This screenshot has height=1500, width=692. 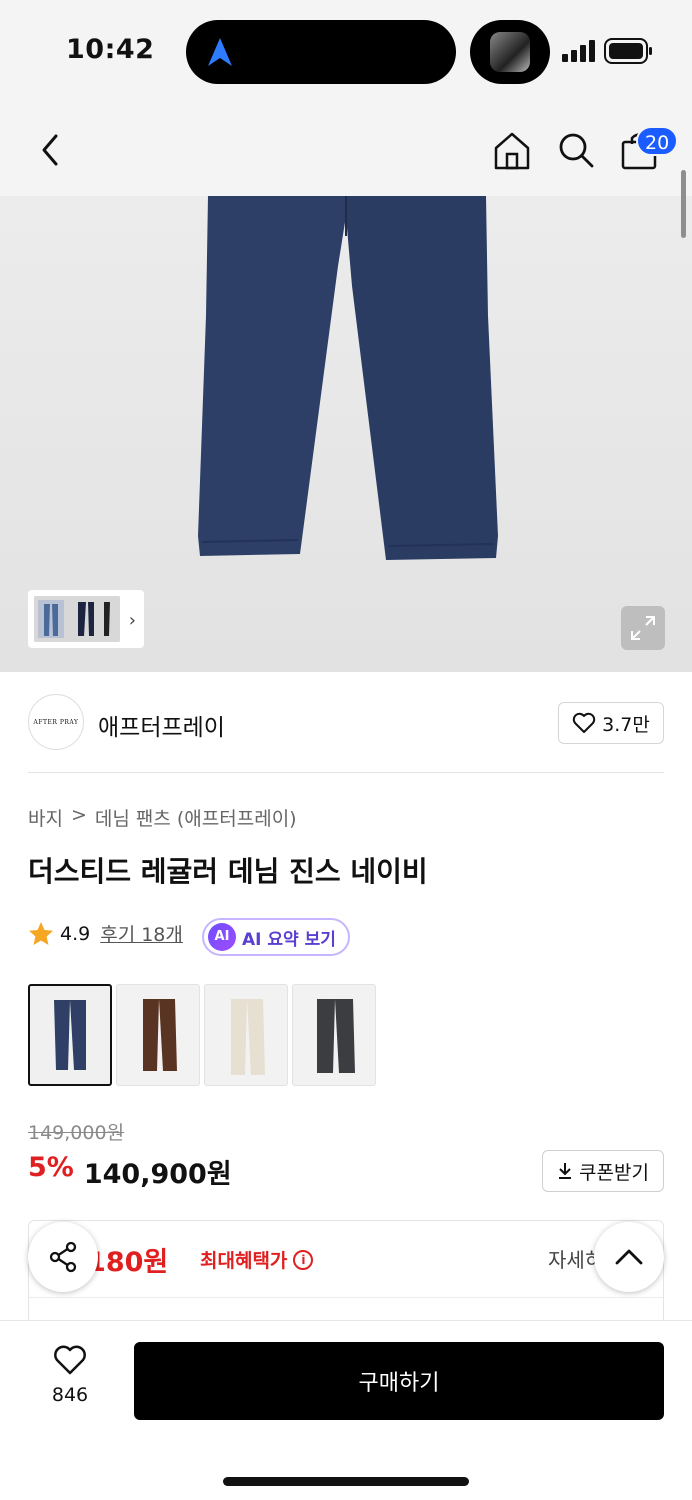 I want to click on live-activity, so click(x=510, y=52).